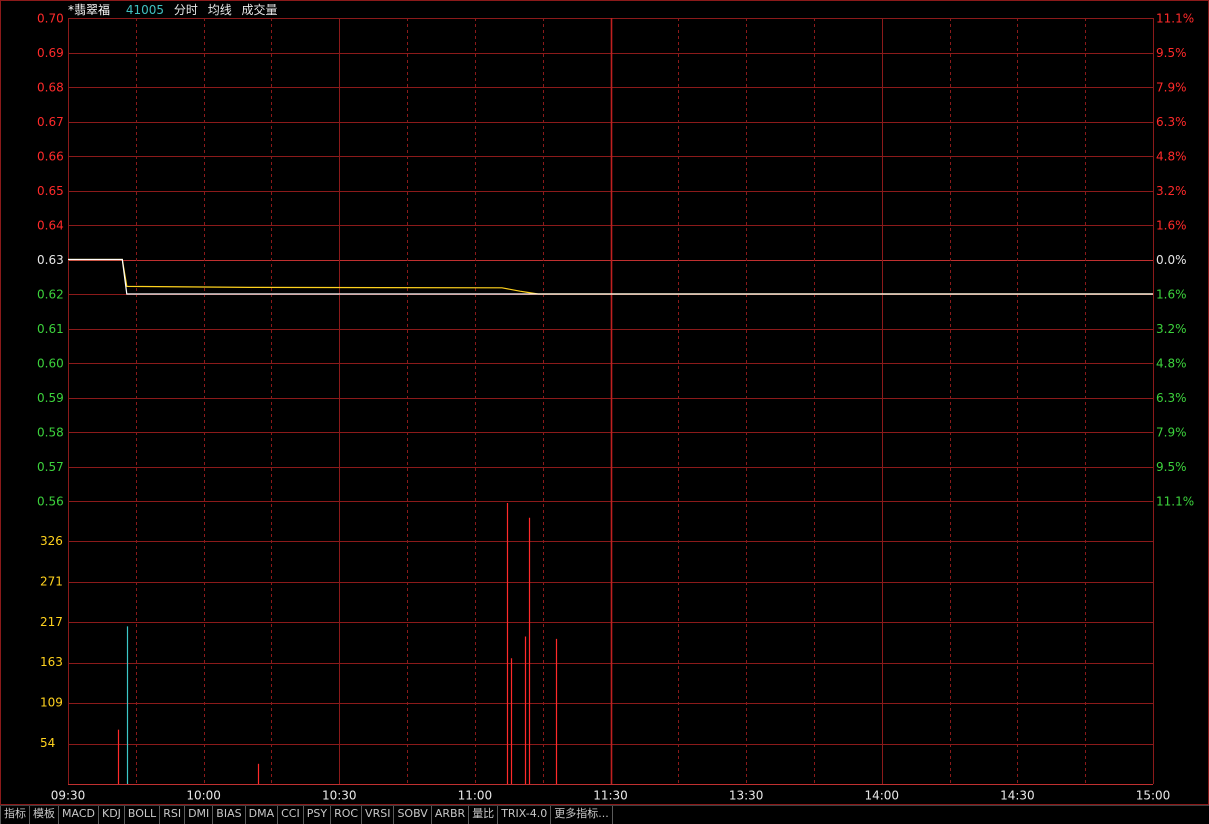  I want to click on tab-bias: BIAS, so click(229, 815).